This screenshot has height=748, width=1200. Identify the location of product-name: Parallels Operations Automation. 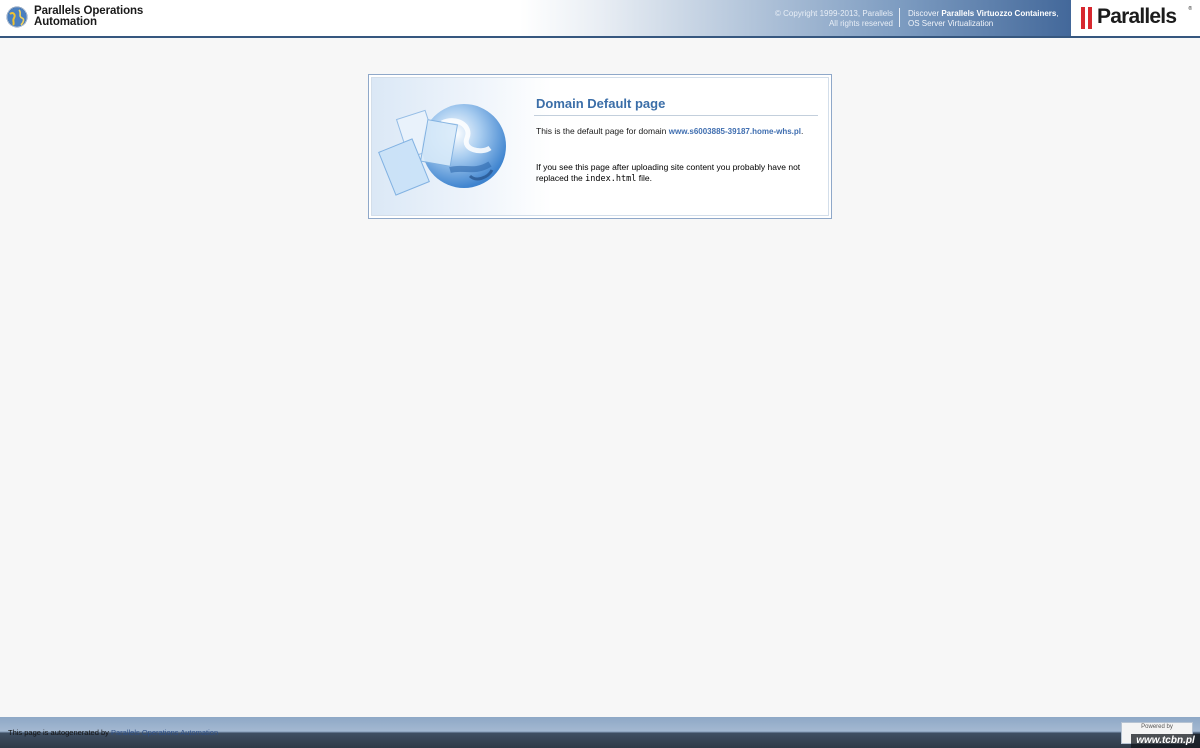
(88, 16).